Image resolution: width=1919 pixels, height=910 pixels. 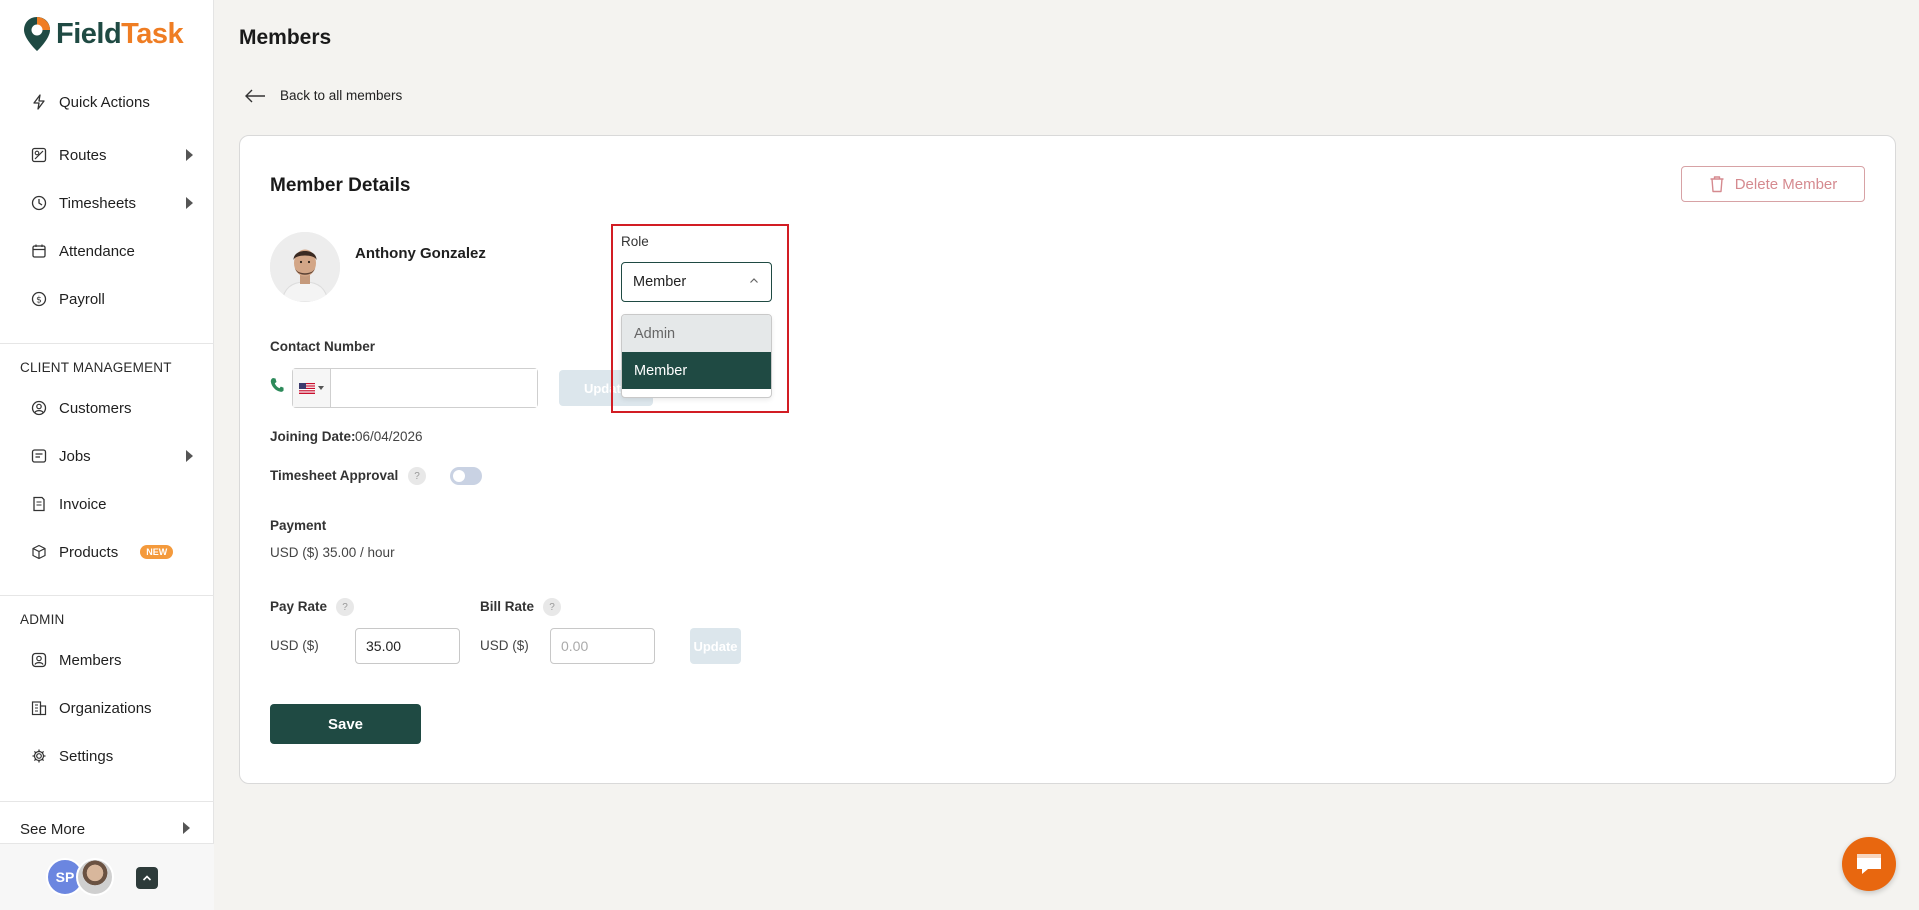 What do you see at coordinates (341, 95) in the screenshot?
I see `back-link-label: Back to all members` at bounding box center [341, 95].